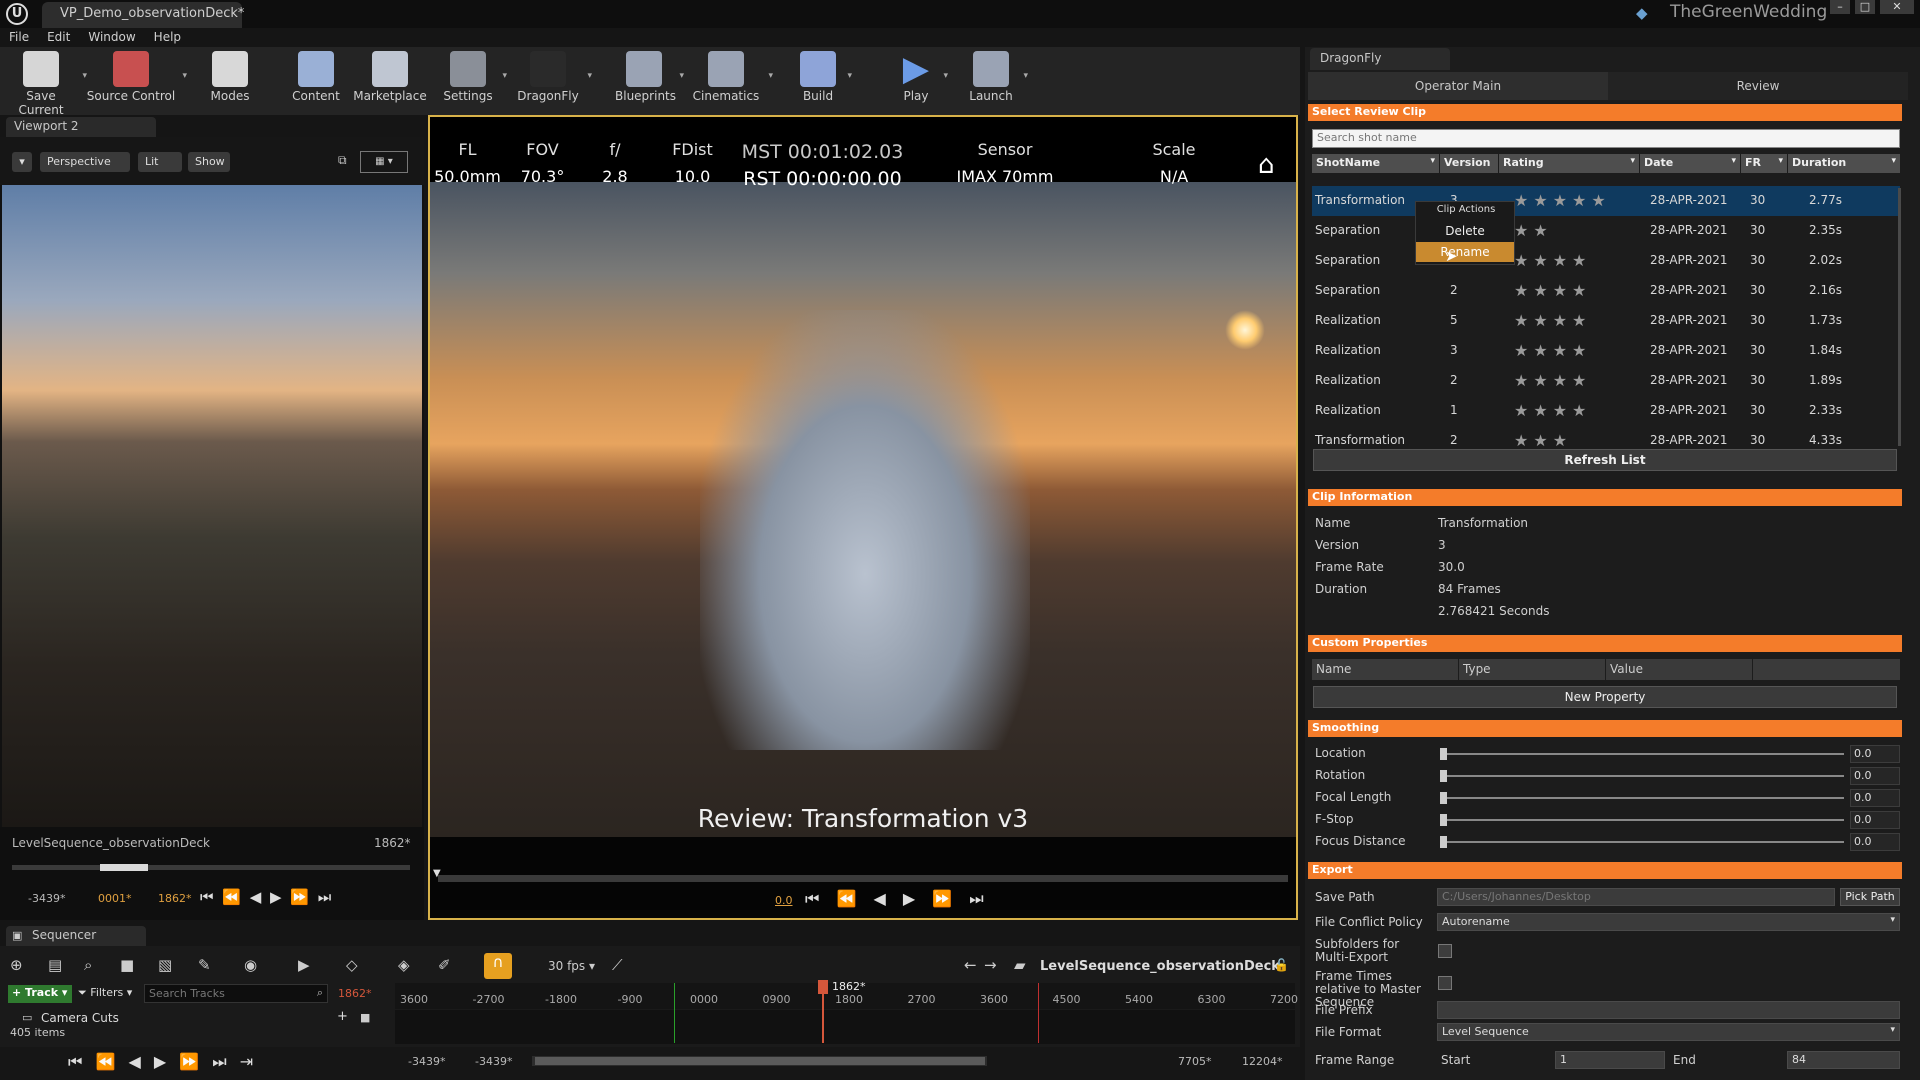 This screenshot has height=1080, width=1920. I want to click on tab-operator-main: Operator Main, so click(1458, 86).